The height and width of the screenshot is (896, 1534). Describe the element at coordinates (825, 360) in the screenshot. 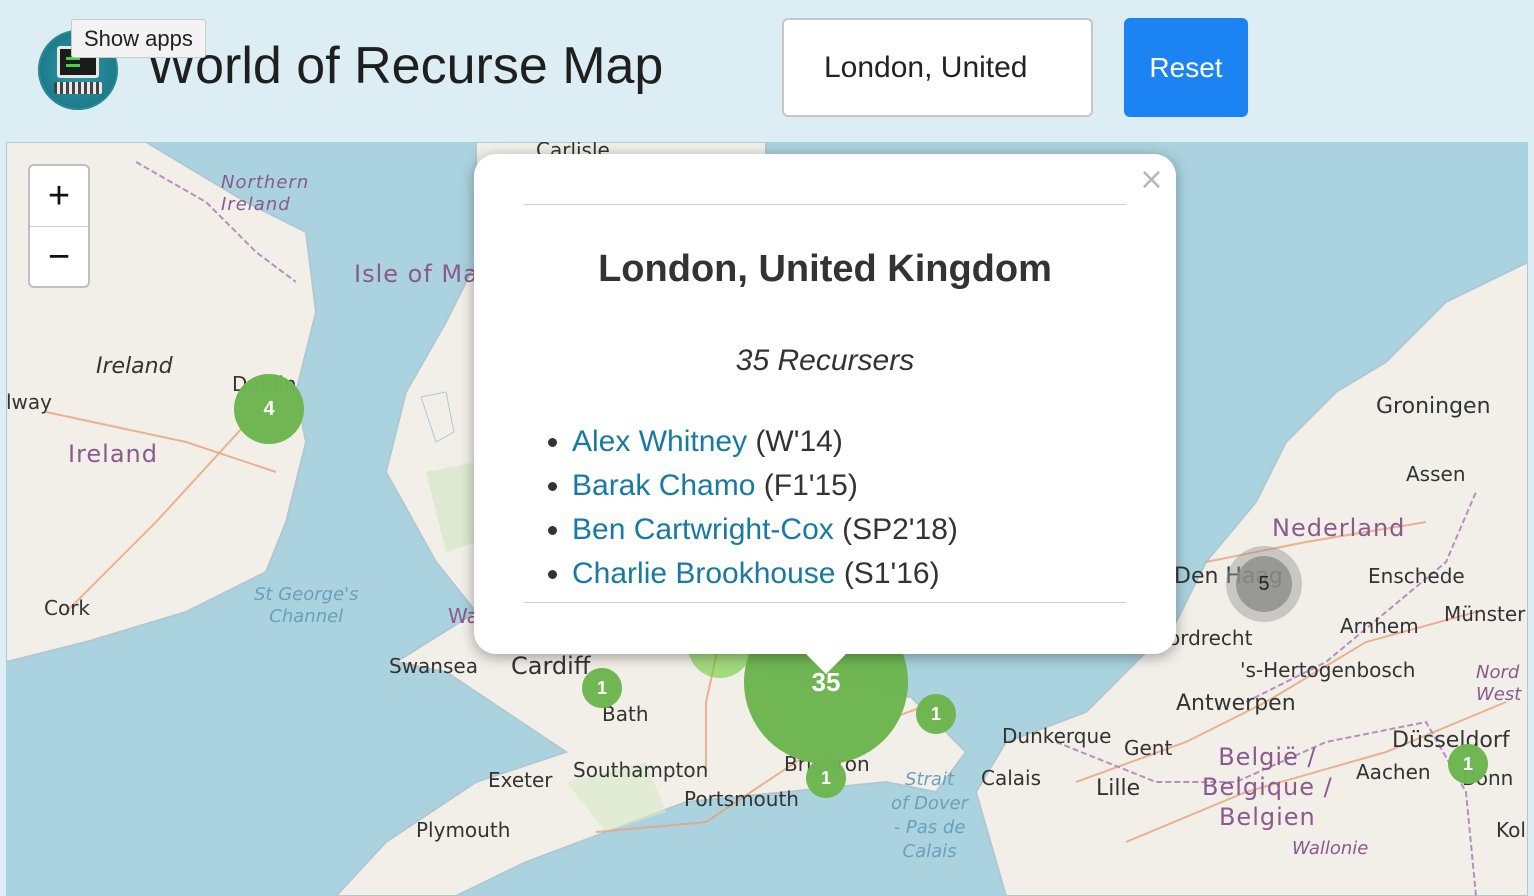

I see `recurser-count: 35 Recursers` at that location.